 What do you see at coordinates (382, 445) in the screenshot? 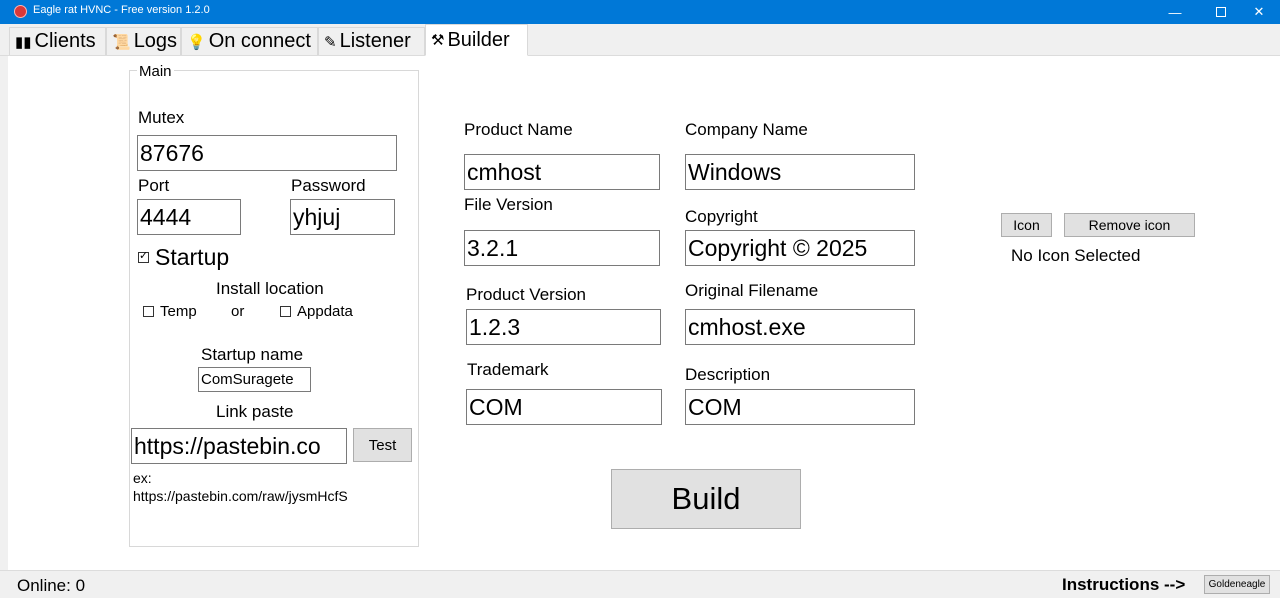
I see `test-button: Test` at bounding box center [382, 445].